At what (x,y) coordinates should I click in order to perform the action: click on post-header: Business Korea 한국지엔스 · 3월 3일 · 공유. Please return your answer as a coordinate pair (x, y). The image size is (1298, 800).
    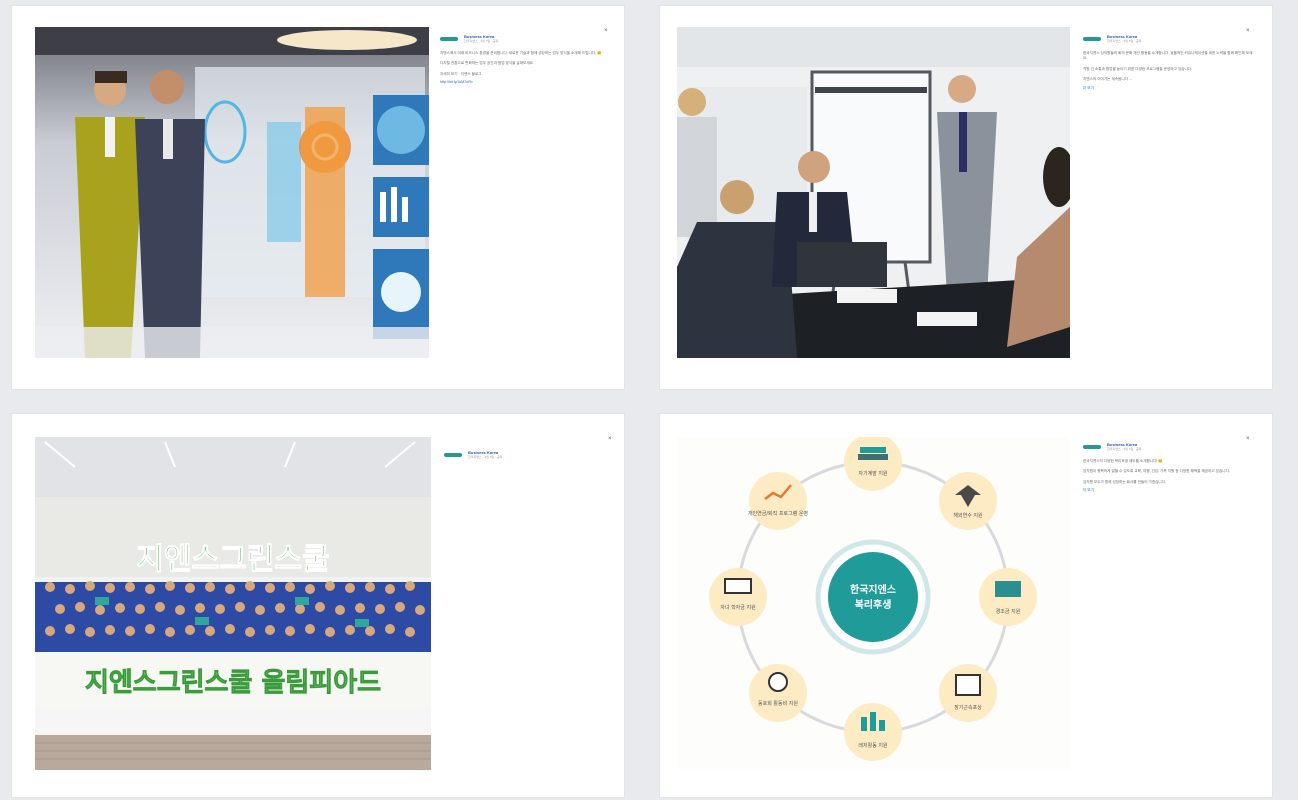
    Looking at the image, I should click on (529, 454).